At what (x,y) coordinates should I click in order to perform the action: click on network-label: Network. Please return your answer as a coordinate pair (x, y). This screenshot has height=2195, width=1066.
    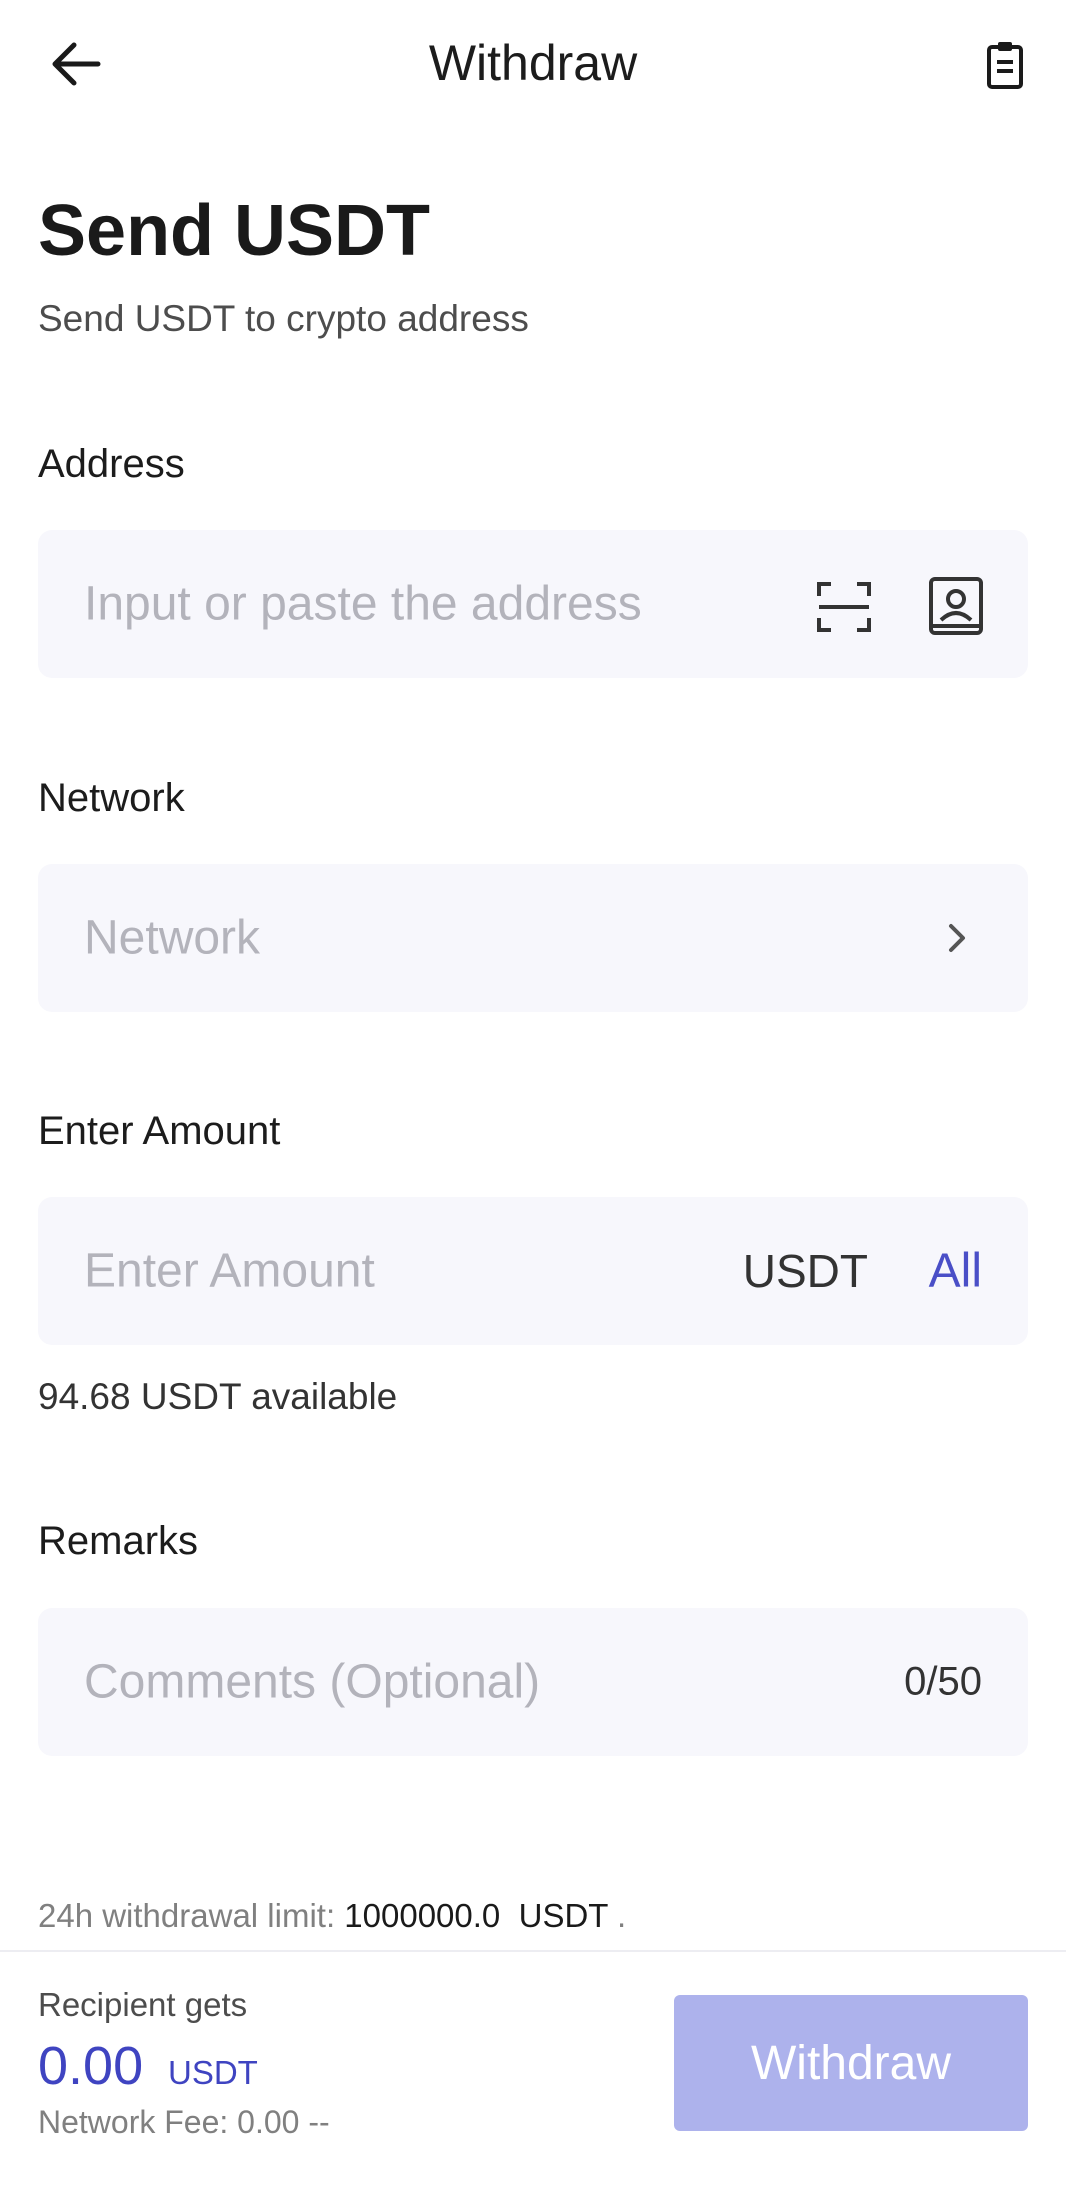
    Looking at the image, I should click on (111, 798).